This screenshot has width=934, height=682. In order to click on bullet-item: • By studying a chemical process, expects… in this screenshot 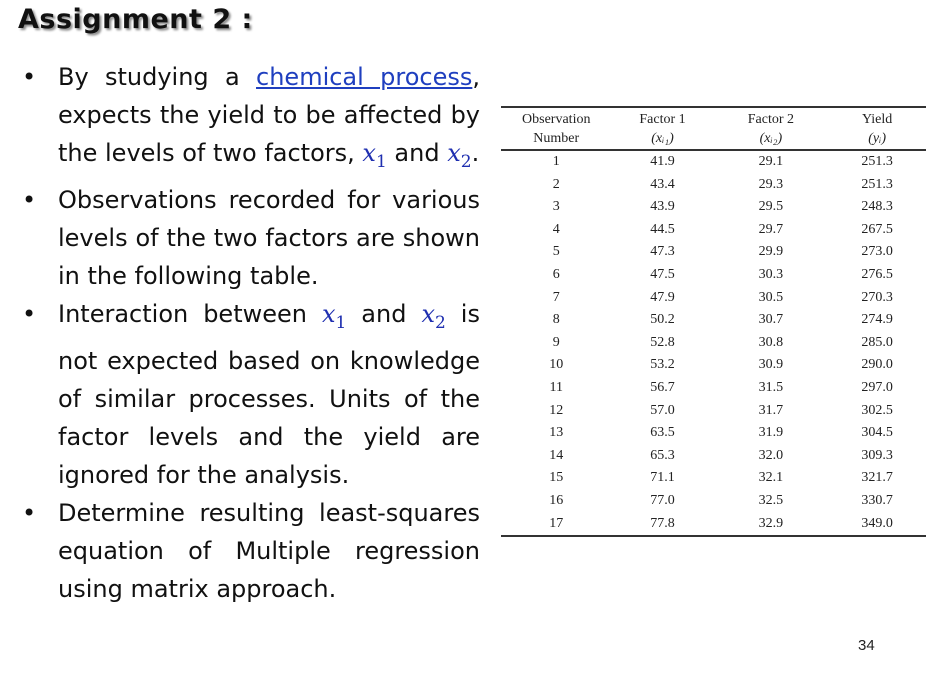, I will do `click(251, 119)`.